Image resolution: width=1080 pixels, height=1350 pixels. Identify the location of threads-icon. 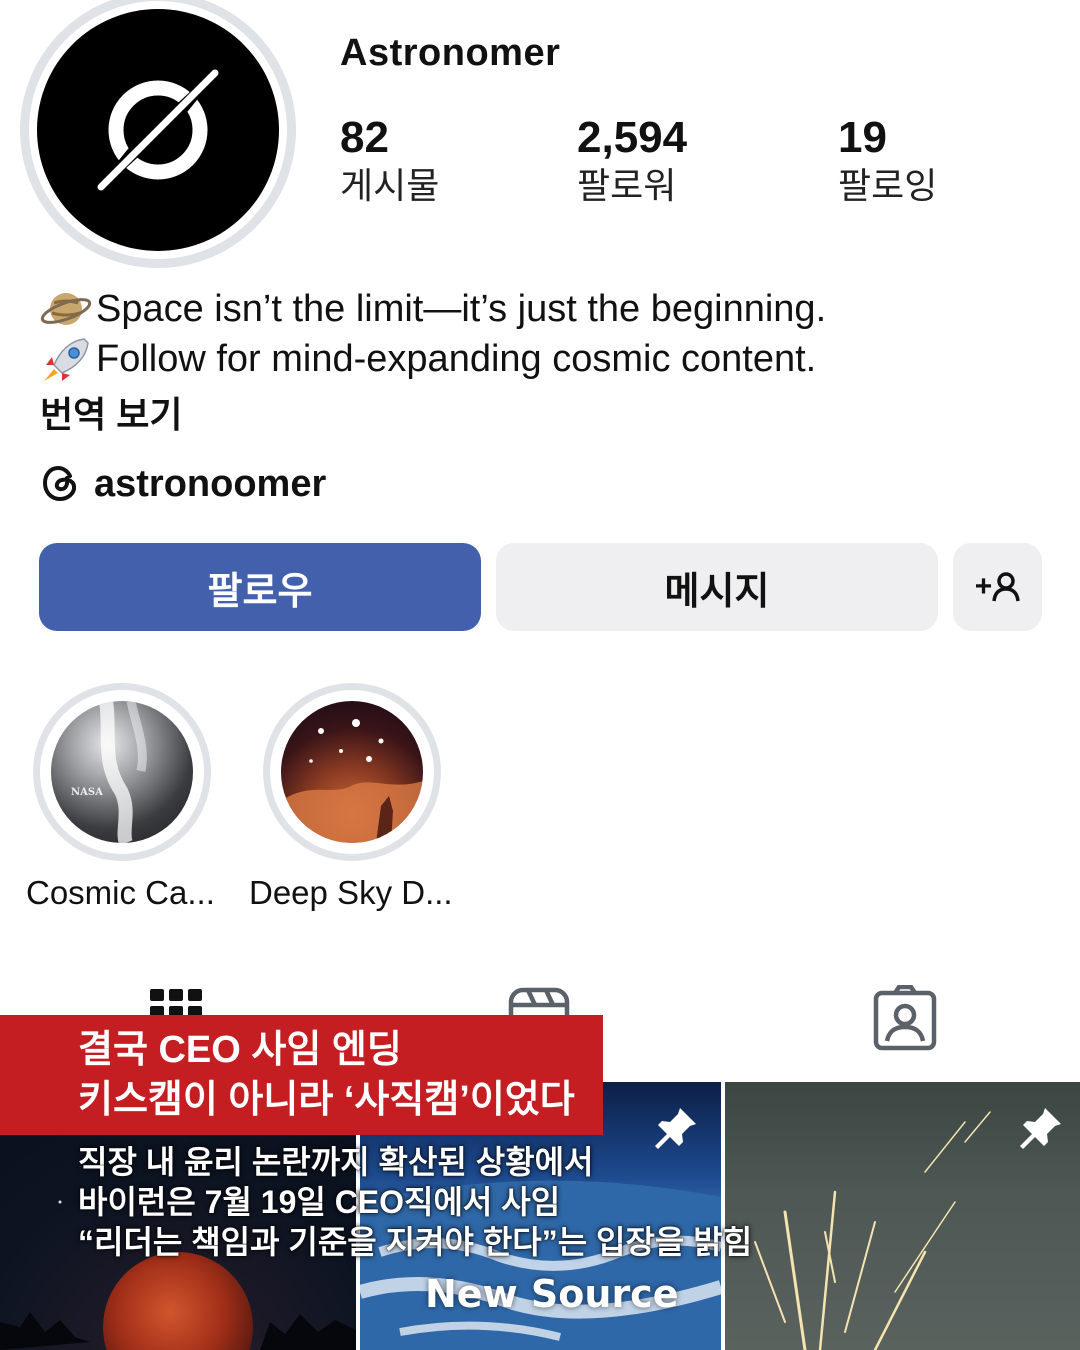
(62, 484).